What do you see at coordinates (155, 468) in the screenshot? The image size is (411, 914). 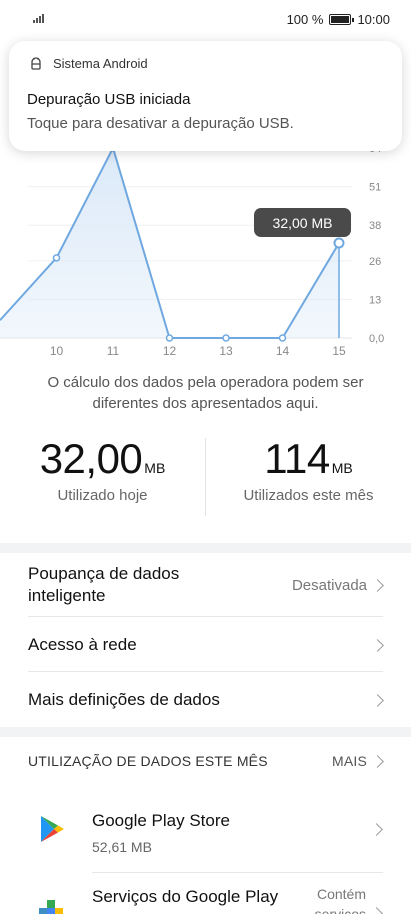 I see `today-unit: MB` at bounding box center [155, 468].